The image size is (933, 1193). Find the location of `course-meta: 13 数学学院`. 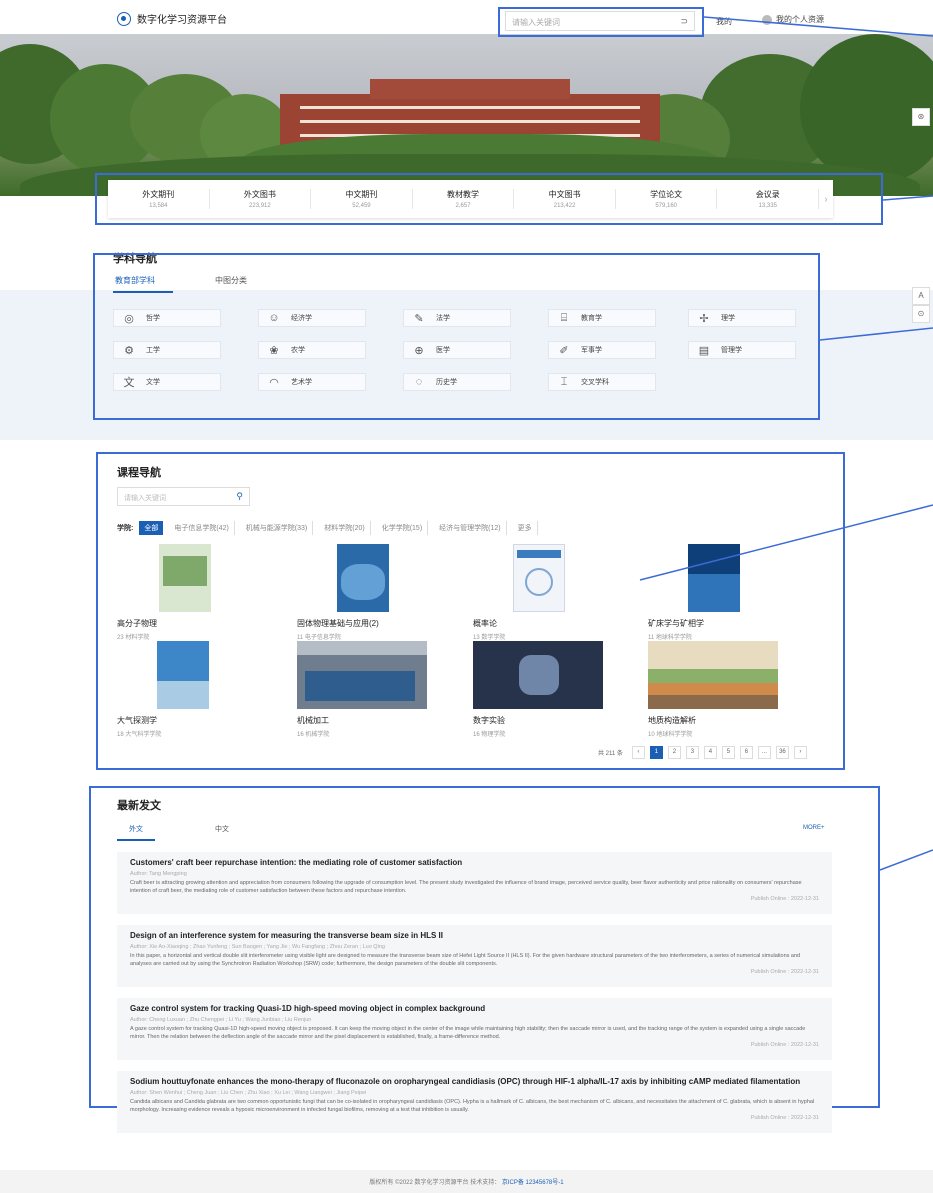

course-meta: 13 数学学院 is located at coordinates (489, 638).